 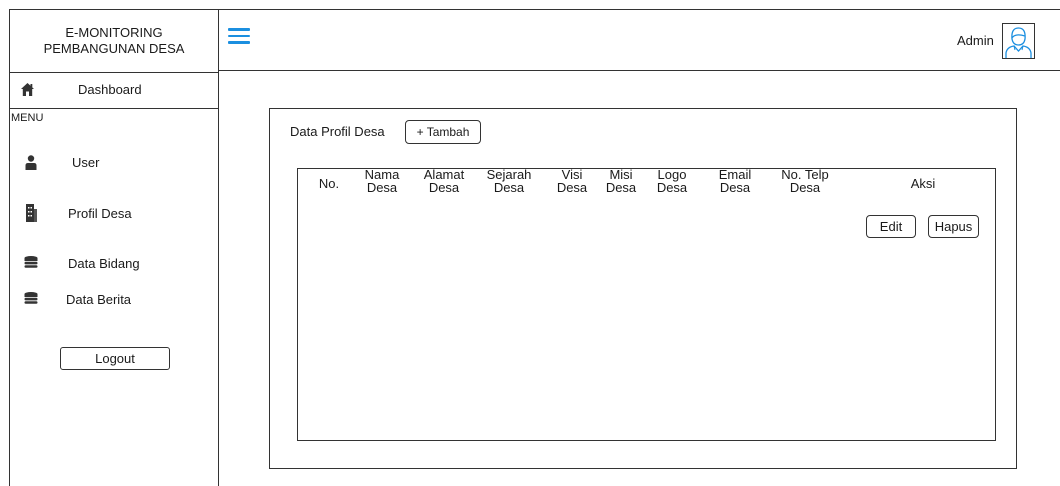 I want to click on sidebar-item-data-berita: Data Berita, so click(x=114, y=299).